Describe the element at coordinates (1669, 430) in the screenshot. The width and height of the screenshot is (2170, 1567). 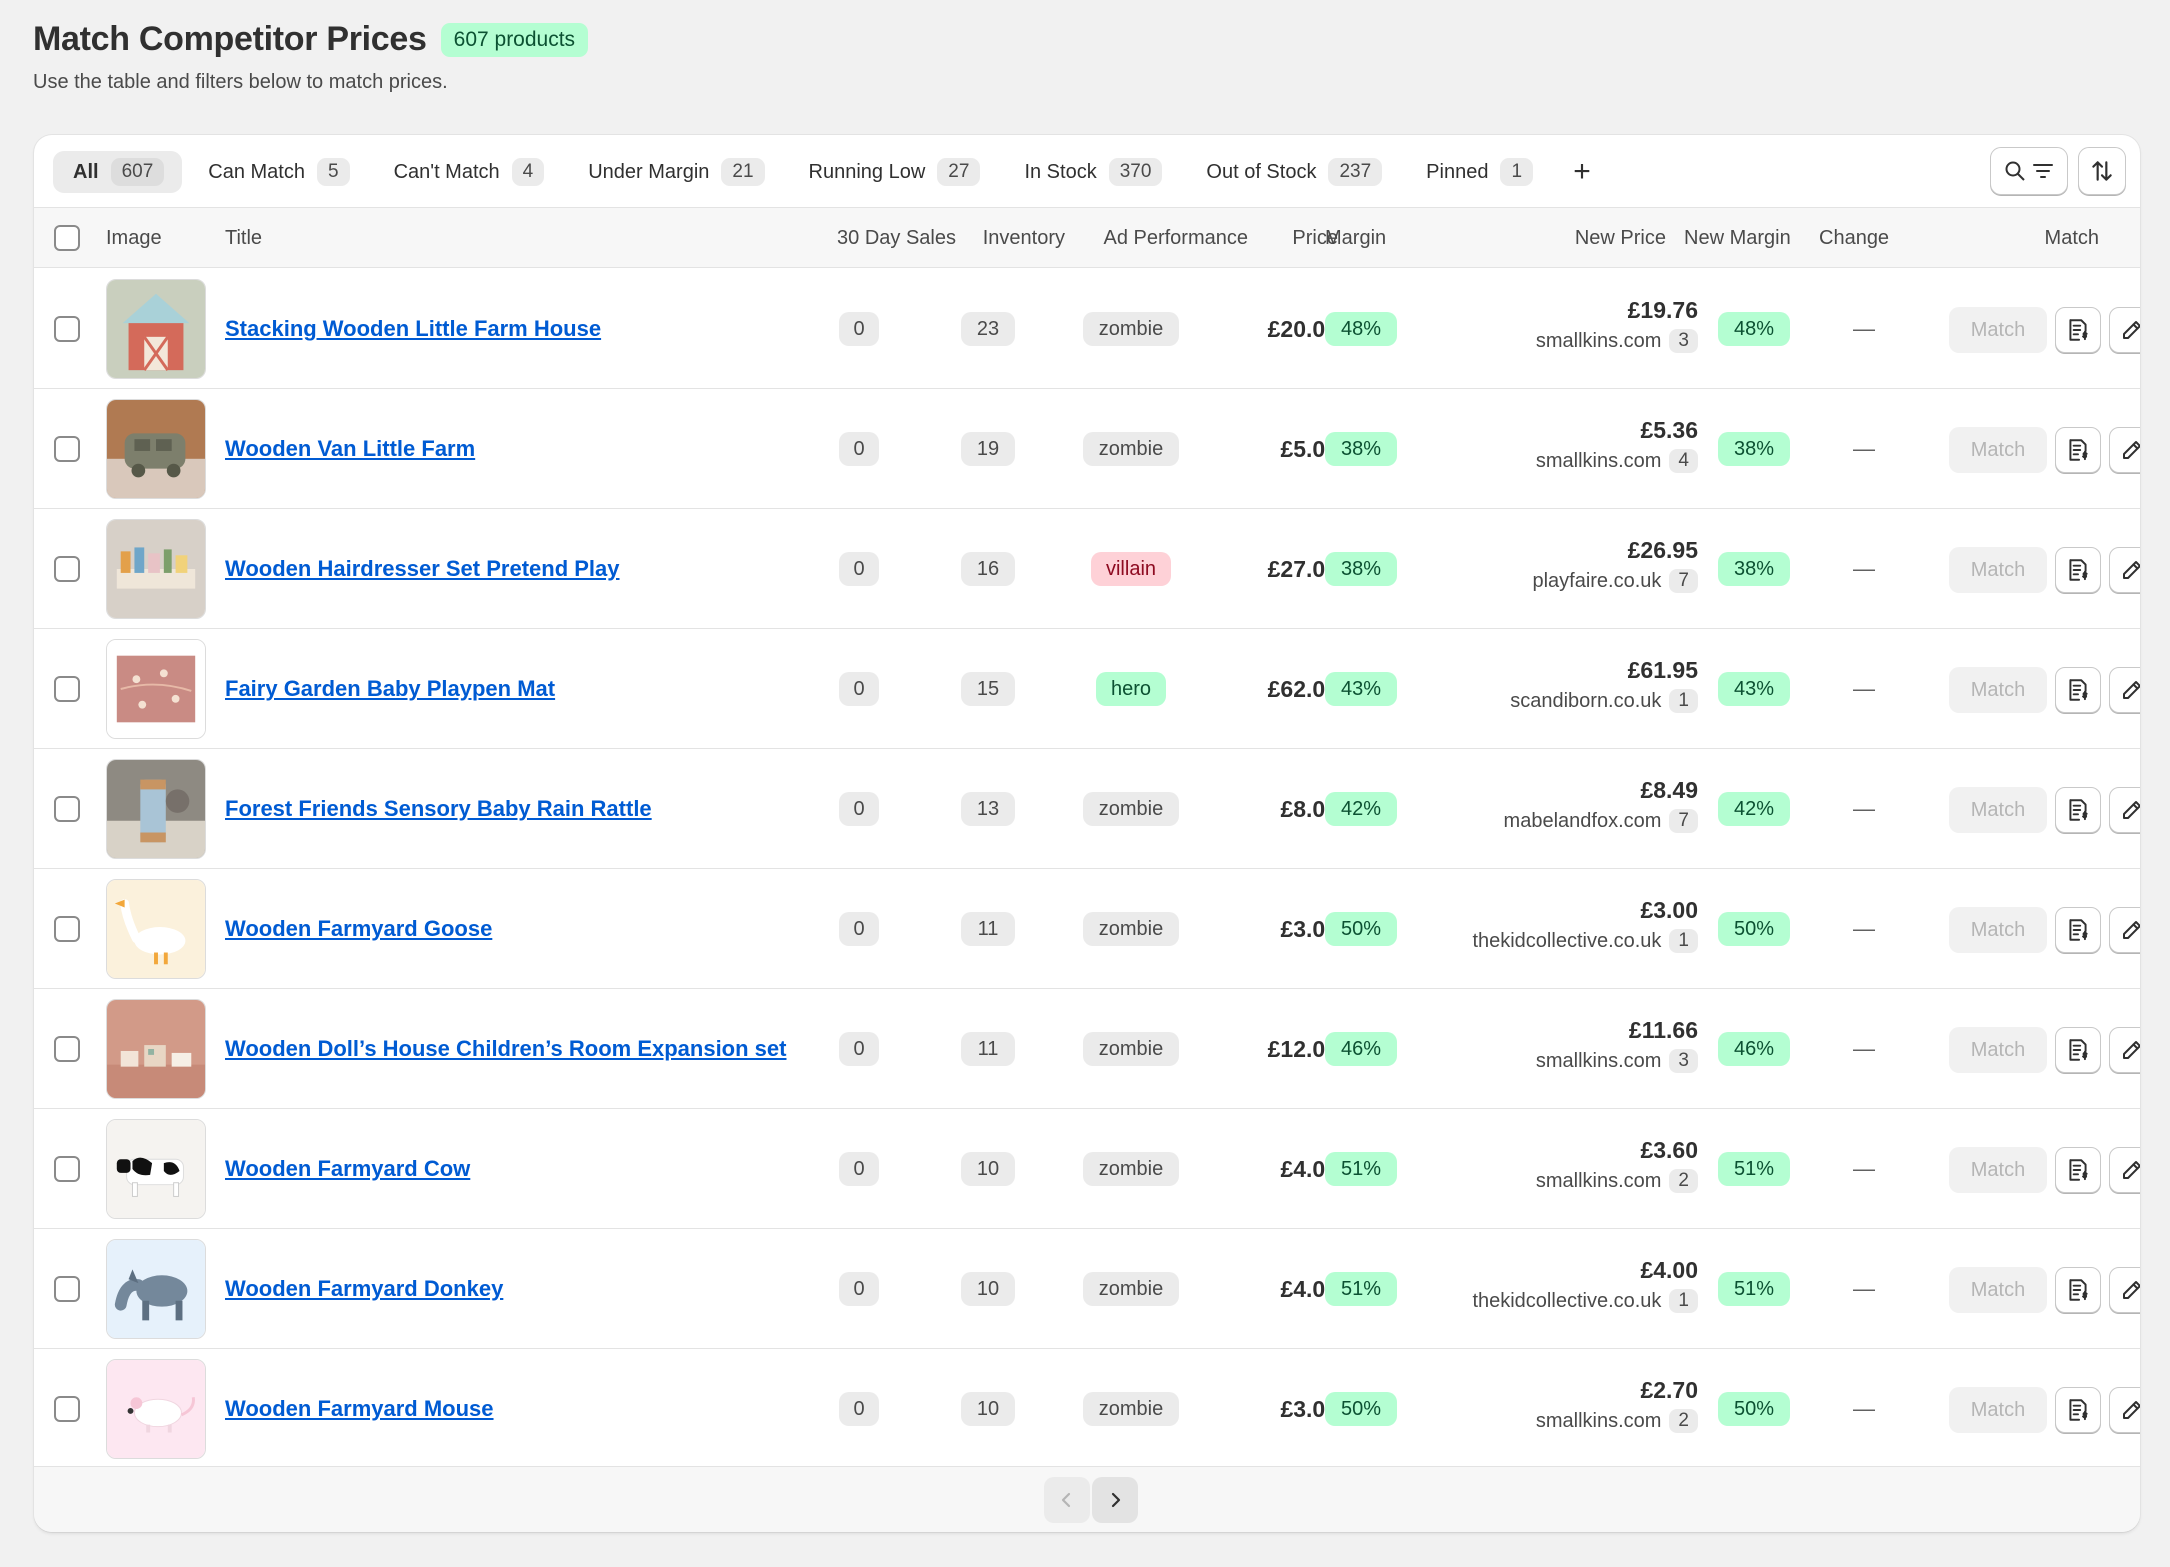
I see `new-price: £5.36` at that location.